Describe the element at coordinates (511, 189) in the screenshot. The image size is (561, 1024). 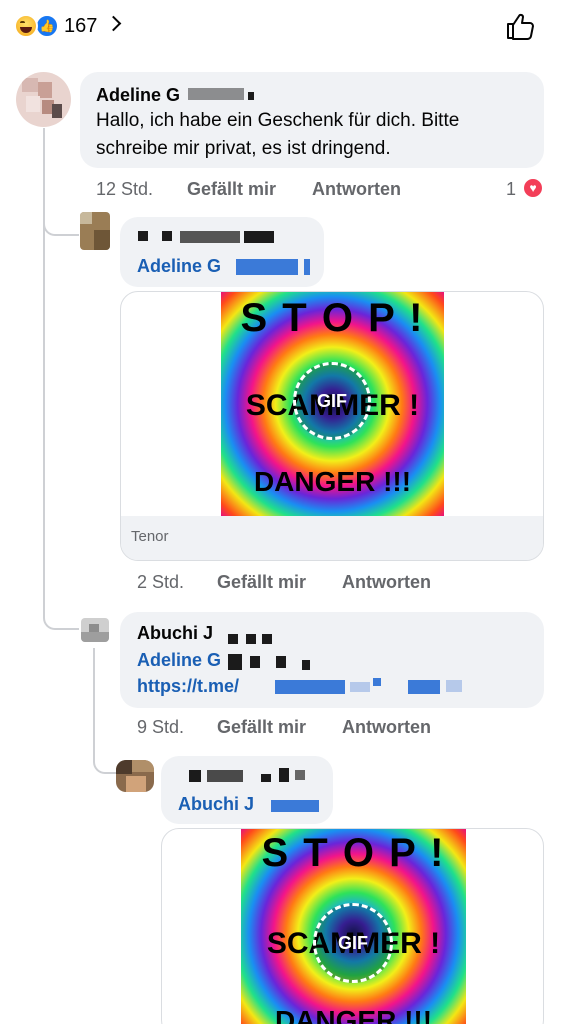
I see `comment-reaction-count: 1` at that location.